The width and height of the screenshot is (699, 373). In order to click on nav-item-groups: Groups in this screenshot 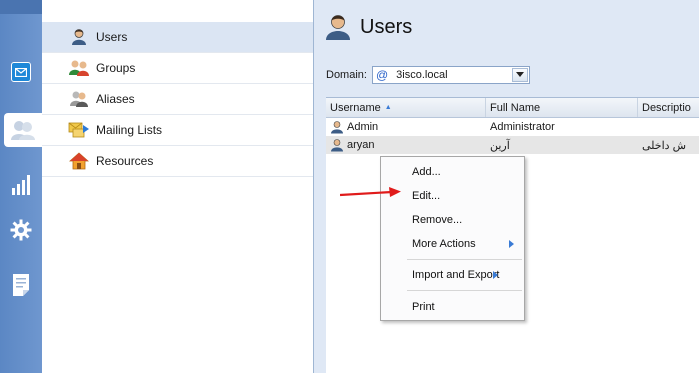, I will do `click(177, 68)`.